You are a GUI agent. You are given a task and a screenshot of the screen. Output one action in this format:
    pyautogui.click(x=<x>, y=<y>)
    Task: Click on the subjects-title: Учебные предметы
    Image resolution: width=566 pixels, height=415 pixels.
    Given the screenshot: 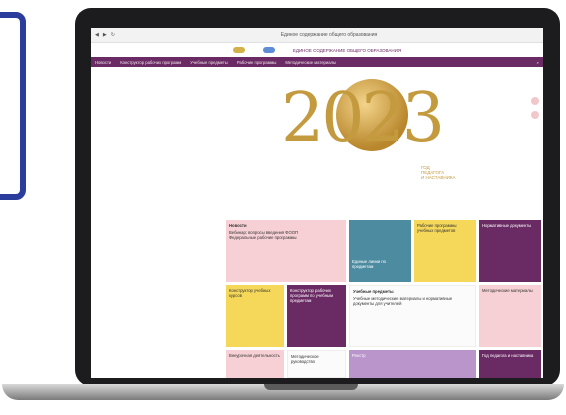 What is the action you would take?
    pyautogui.click(x=373, y=291)
    